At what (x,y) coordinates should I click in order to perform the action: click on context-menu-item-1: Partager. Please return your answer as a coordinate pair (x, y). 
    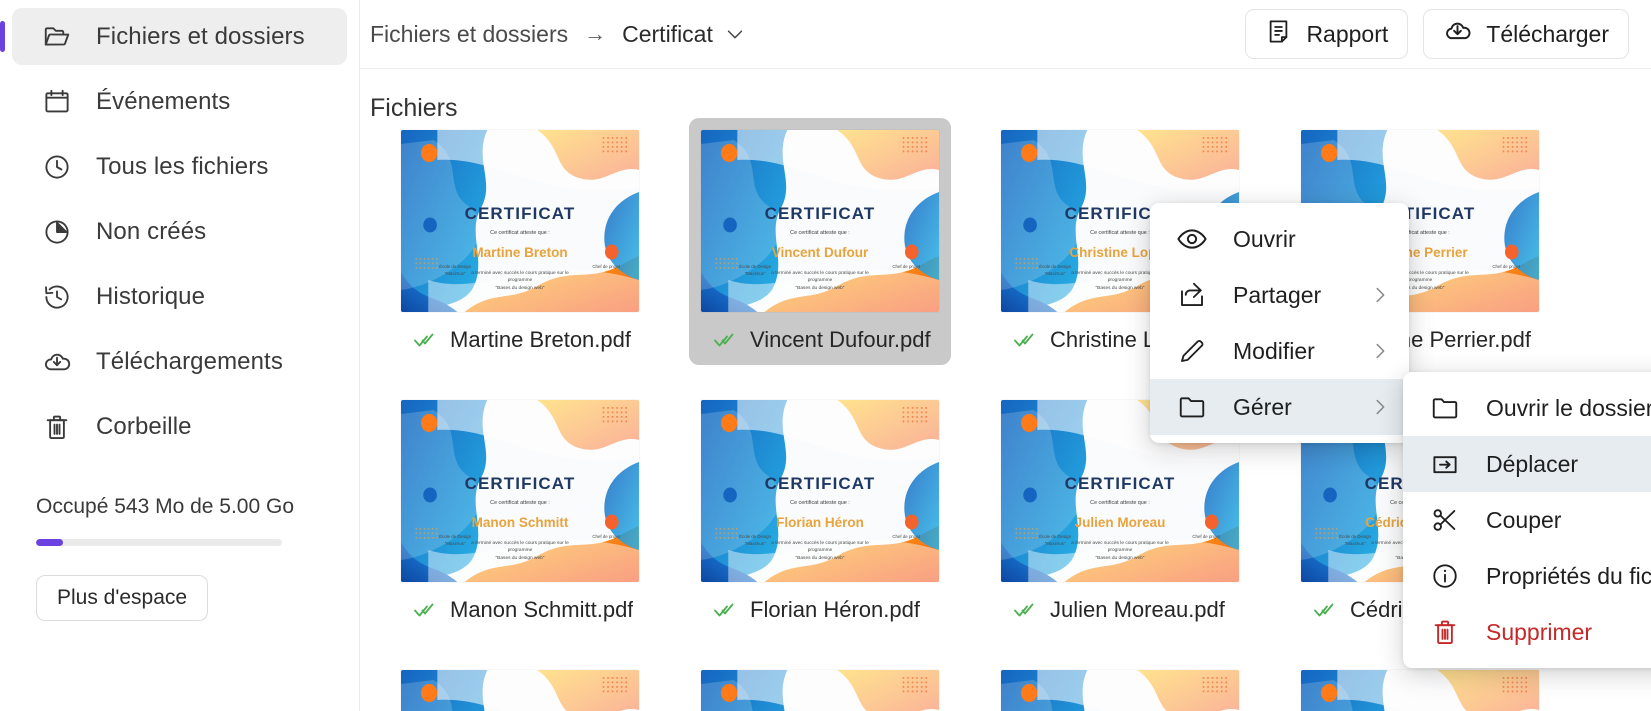
    Looking at the image, I should click on (1279, 295).